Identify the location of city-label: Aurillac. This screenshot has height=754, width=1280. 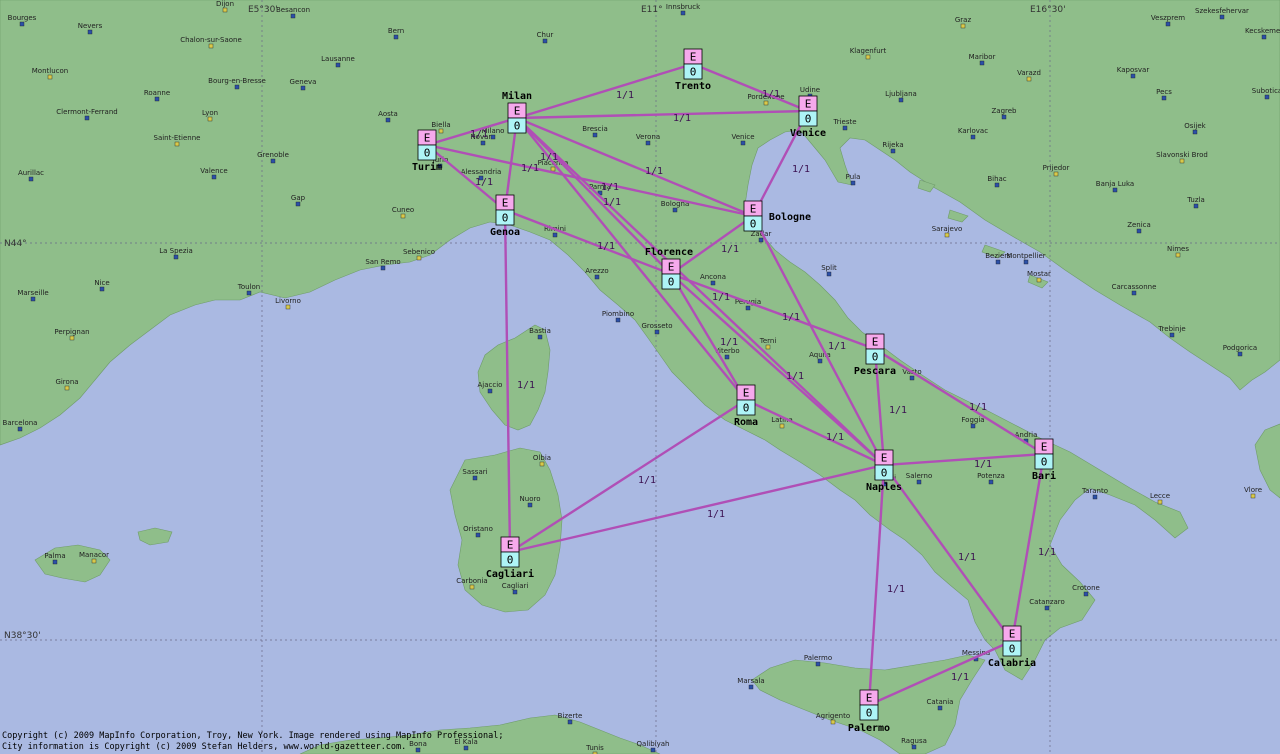
(31, 173).